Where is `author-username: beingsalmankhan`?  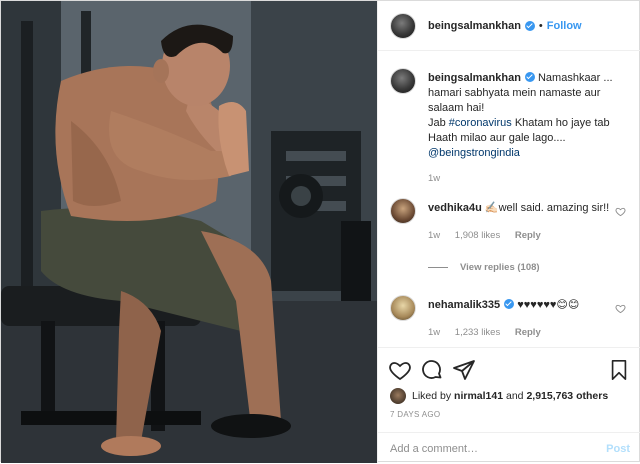 author-username: beingsalmankhan is located at coordinates (474, 26).